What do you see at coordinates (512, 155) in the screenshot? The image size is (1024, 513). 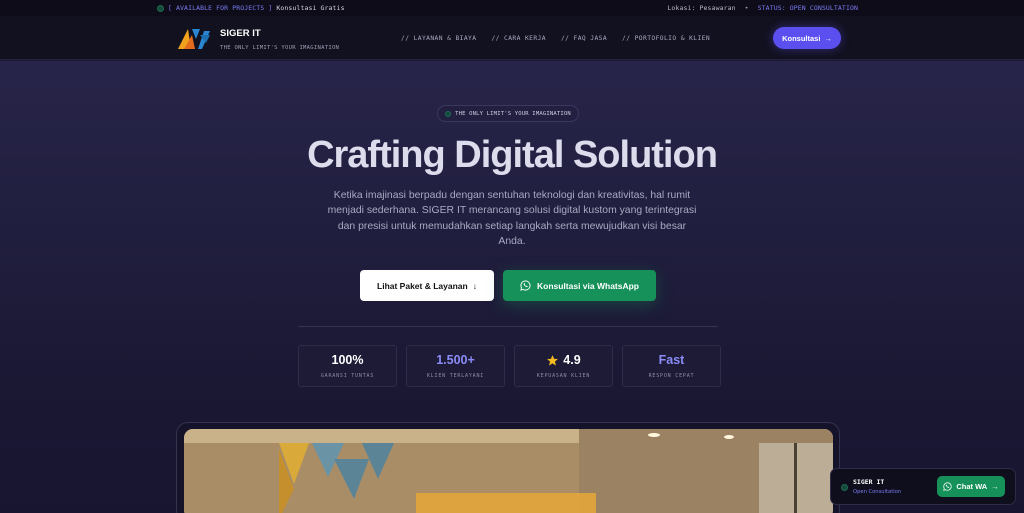 I see `hero-title: Crafting Digital Solution` at bounding box center [512, 155].